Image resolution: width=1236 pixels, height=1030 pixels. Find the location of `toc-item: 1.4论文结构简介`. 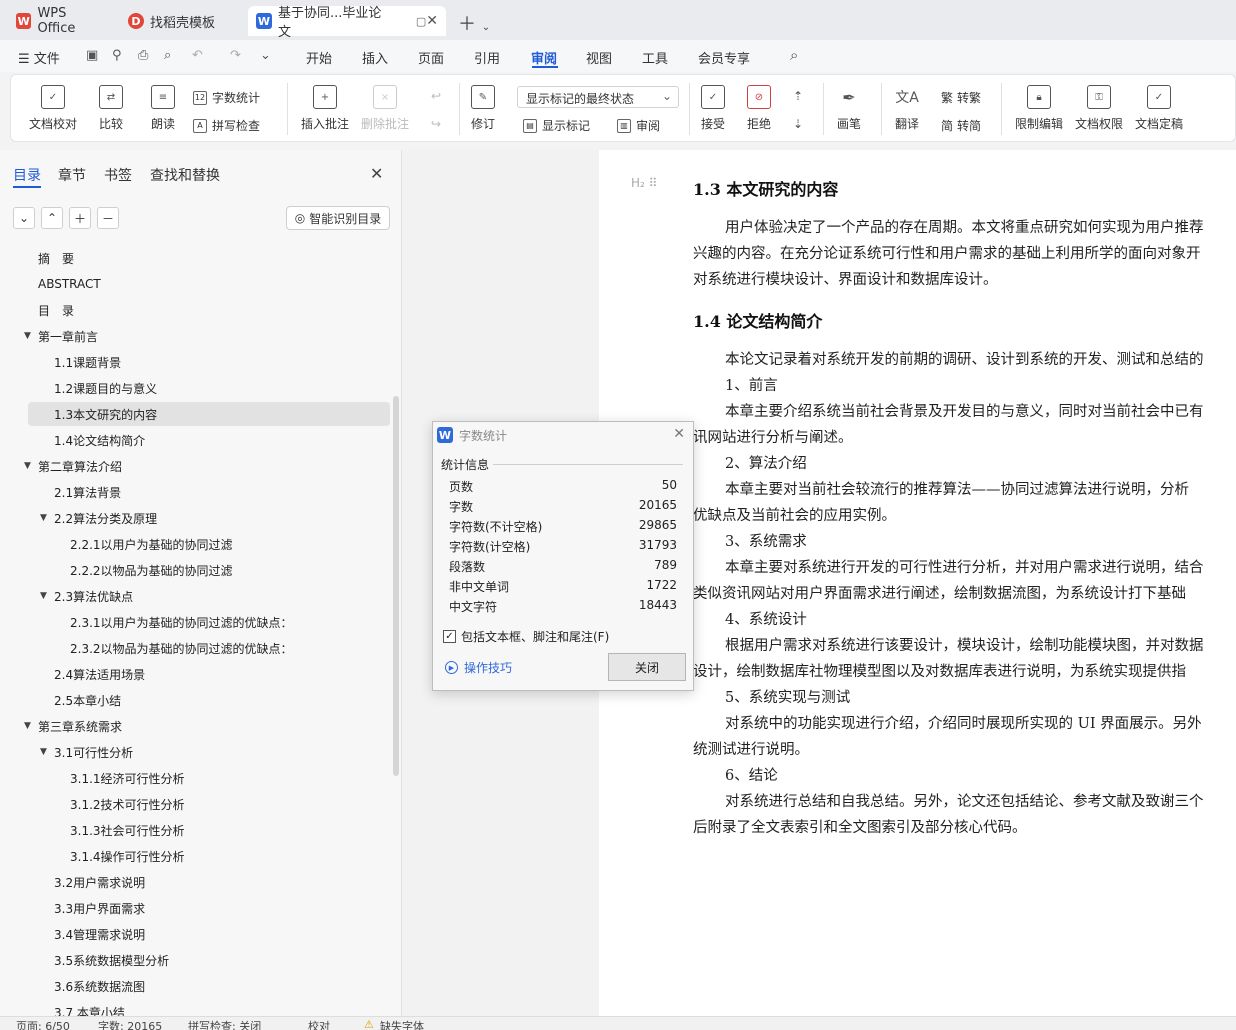

toc-item: 1.4论文结构简介 is located at coordinates (209, 440).